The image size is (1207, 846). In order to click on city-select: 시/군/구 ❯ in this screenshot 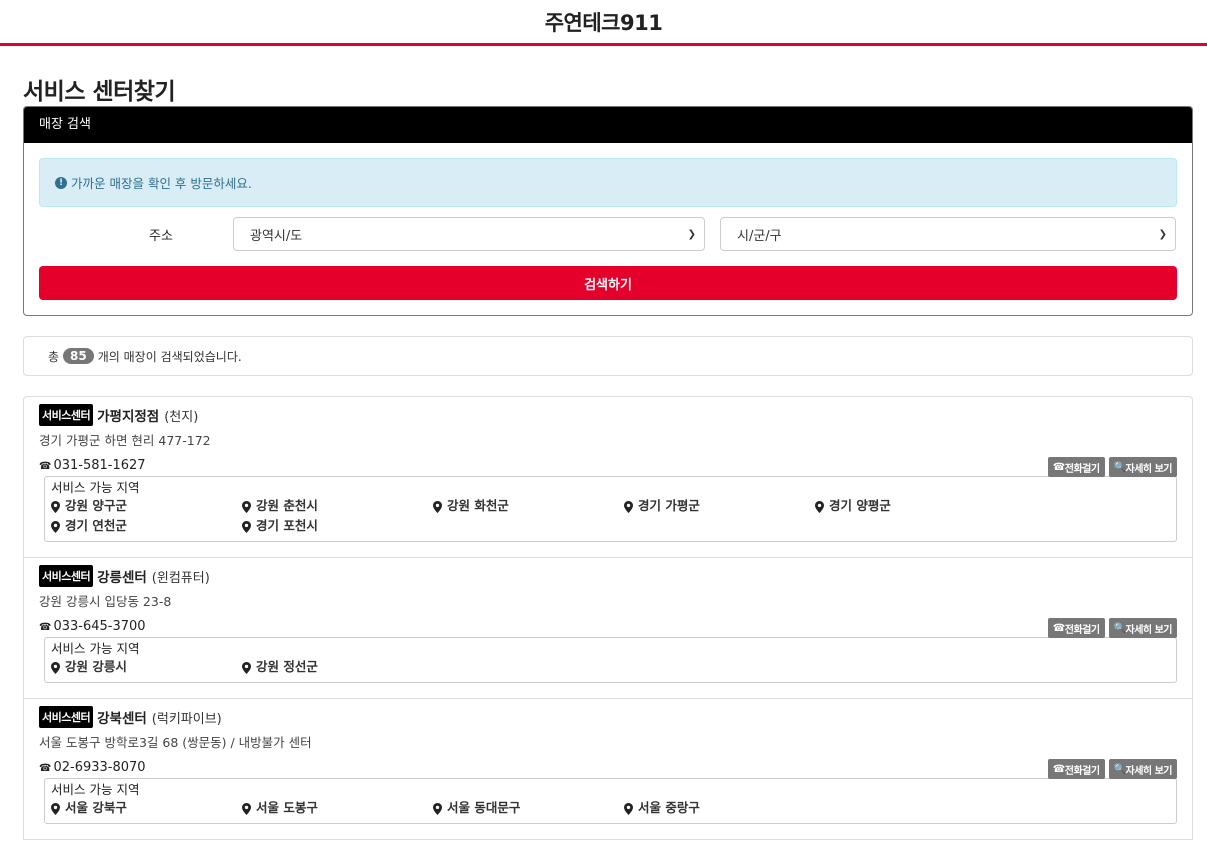, I will do `click(948, 234)`.